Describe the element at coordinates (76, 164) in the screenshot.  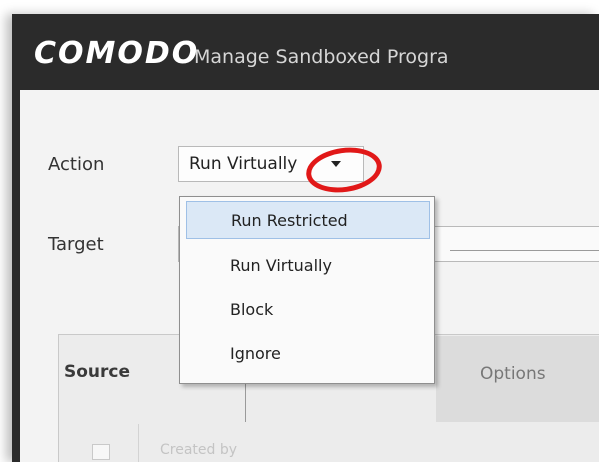
I see `action-label: Action` at that location.